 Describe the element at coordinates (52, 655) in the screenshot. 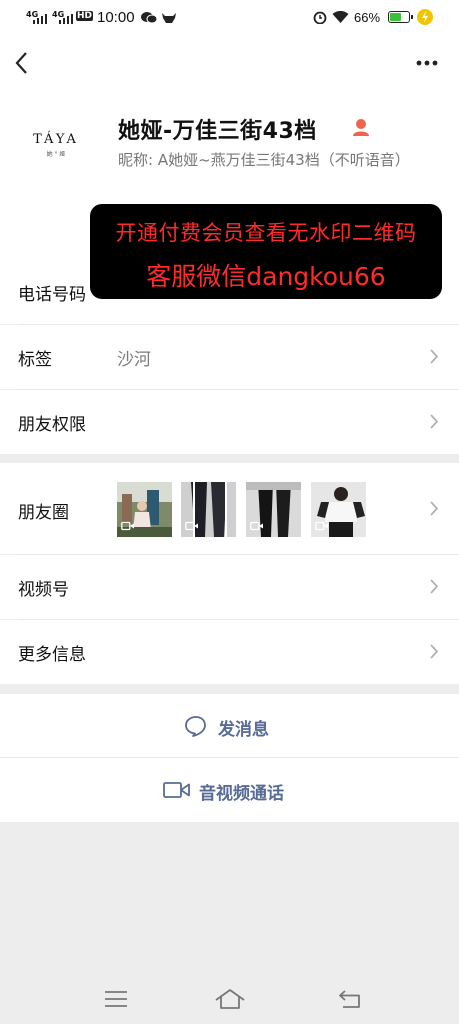

I see `more-info-label: 更多信息` at that location.